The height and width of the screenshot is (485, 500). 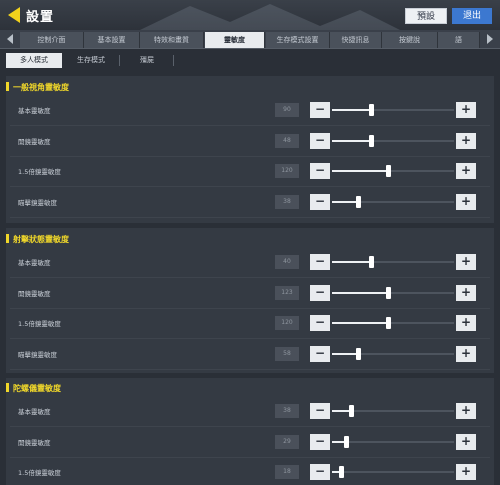 What do you see at coordinates (287, 292) in the screenshot?
I see `sensitivity-value: 123` at bounding box center [287, 292].